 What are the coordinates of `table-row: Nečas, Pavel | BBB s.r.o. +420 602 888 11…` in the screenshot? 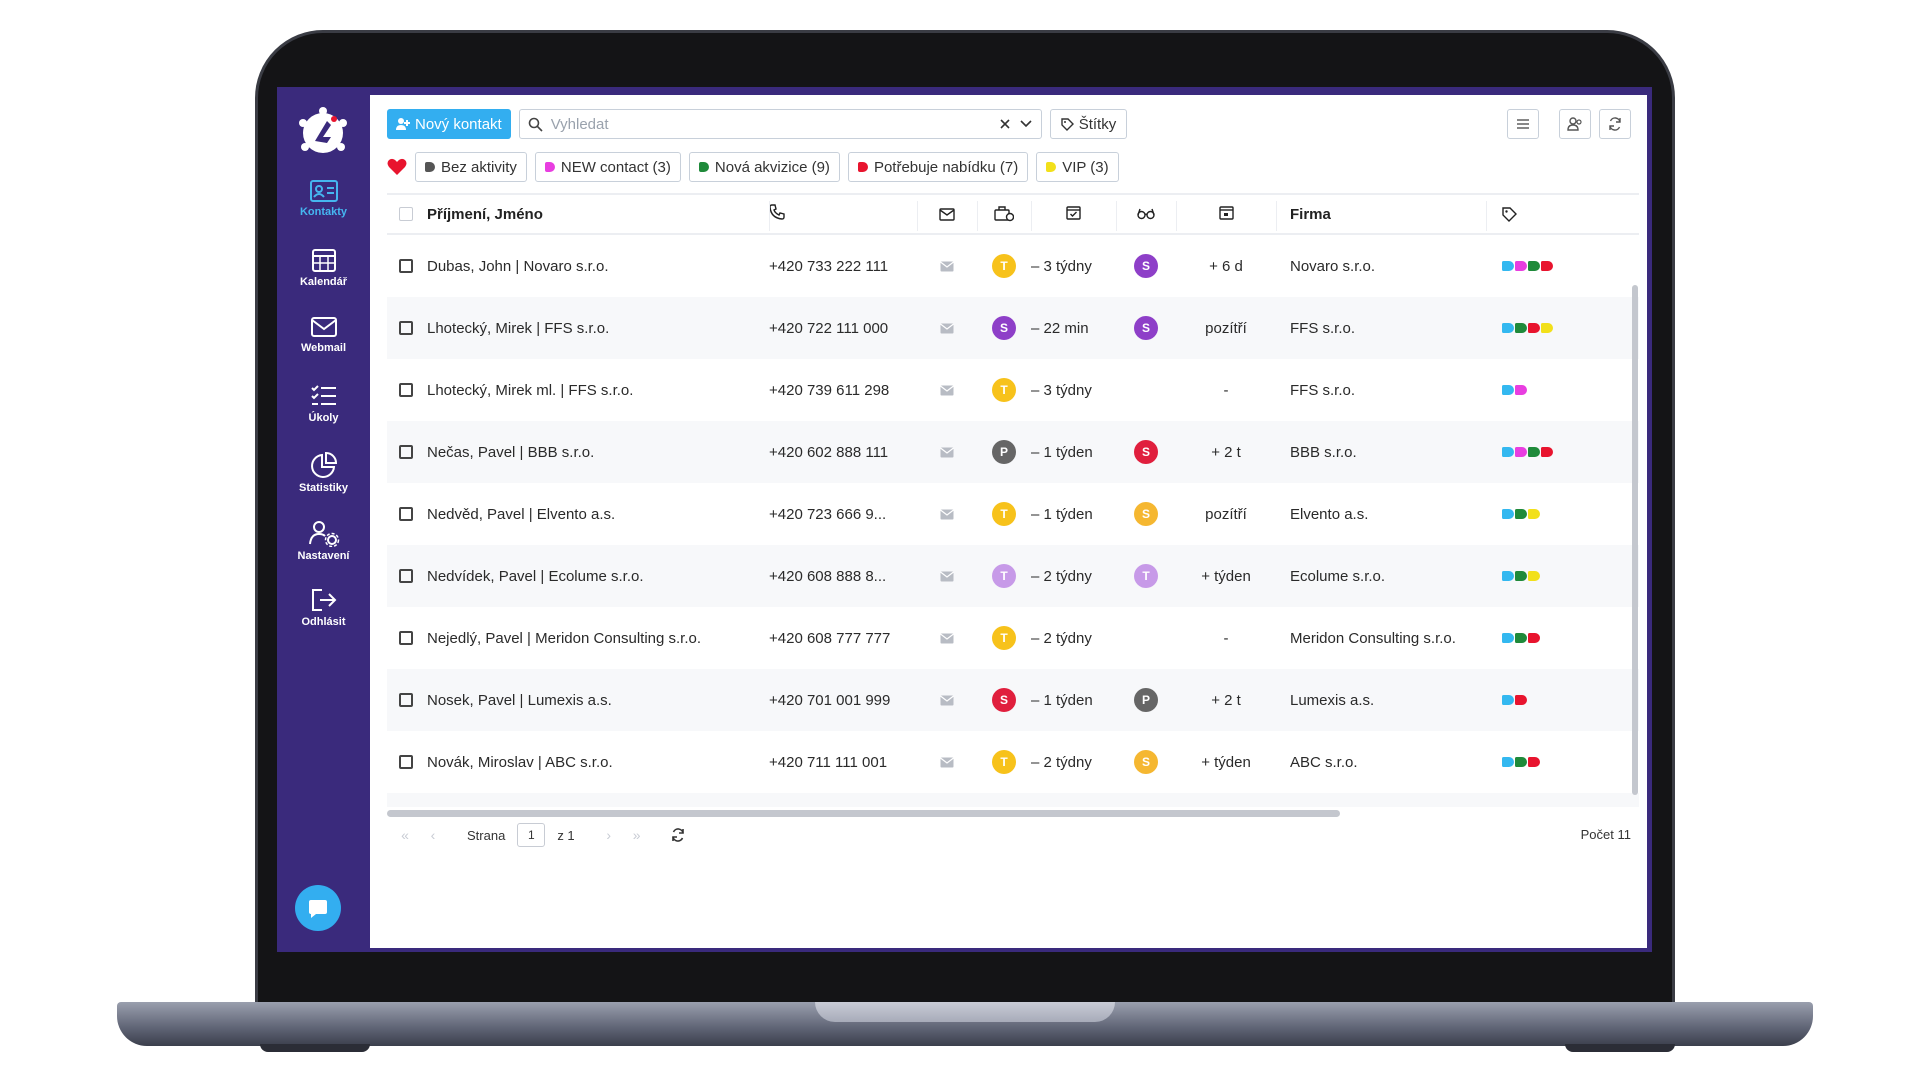 It's located at (1013, 452).